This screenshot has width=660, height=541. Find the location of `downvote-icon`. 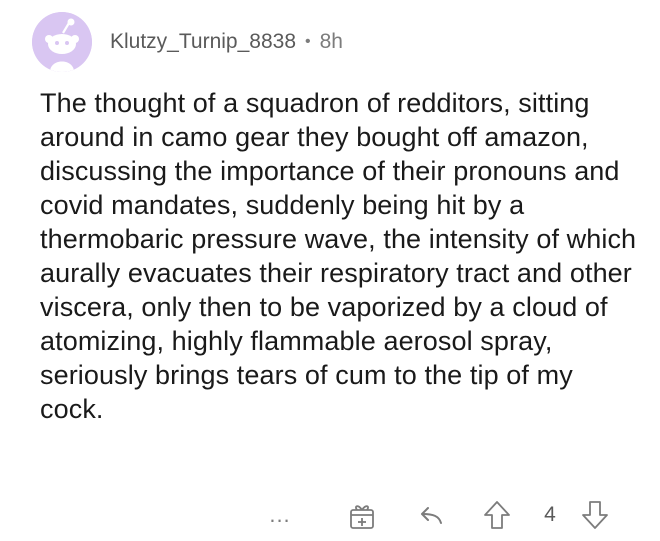

downvote-icon is located at coordinates (595, 515).